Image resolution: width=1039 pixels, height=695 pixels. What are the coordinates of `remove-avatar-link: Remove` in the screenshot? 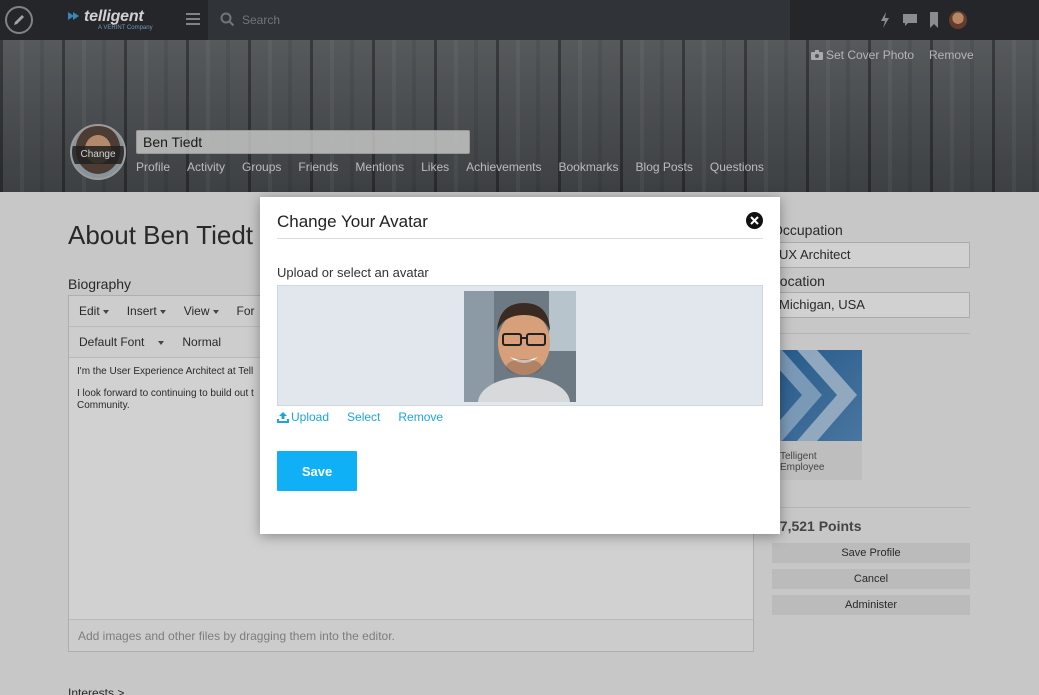 It's located at (420, 417).